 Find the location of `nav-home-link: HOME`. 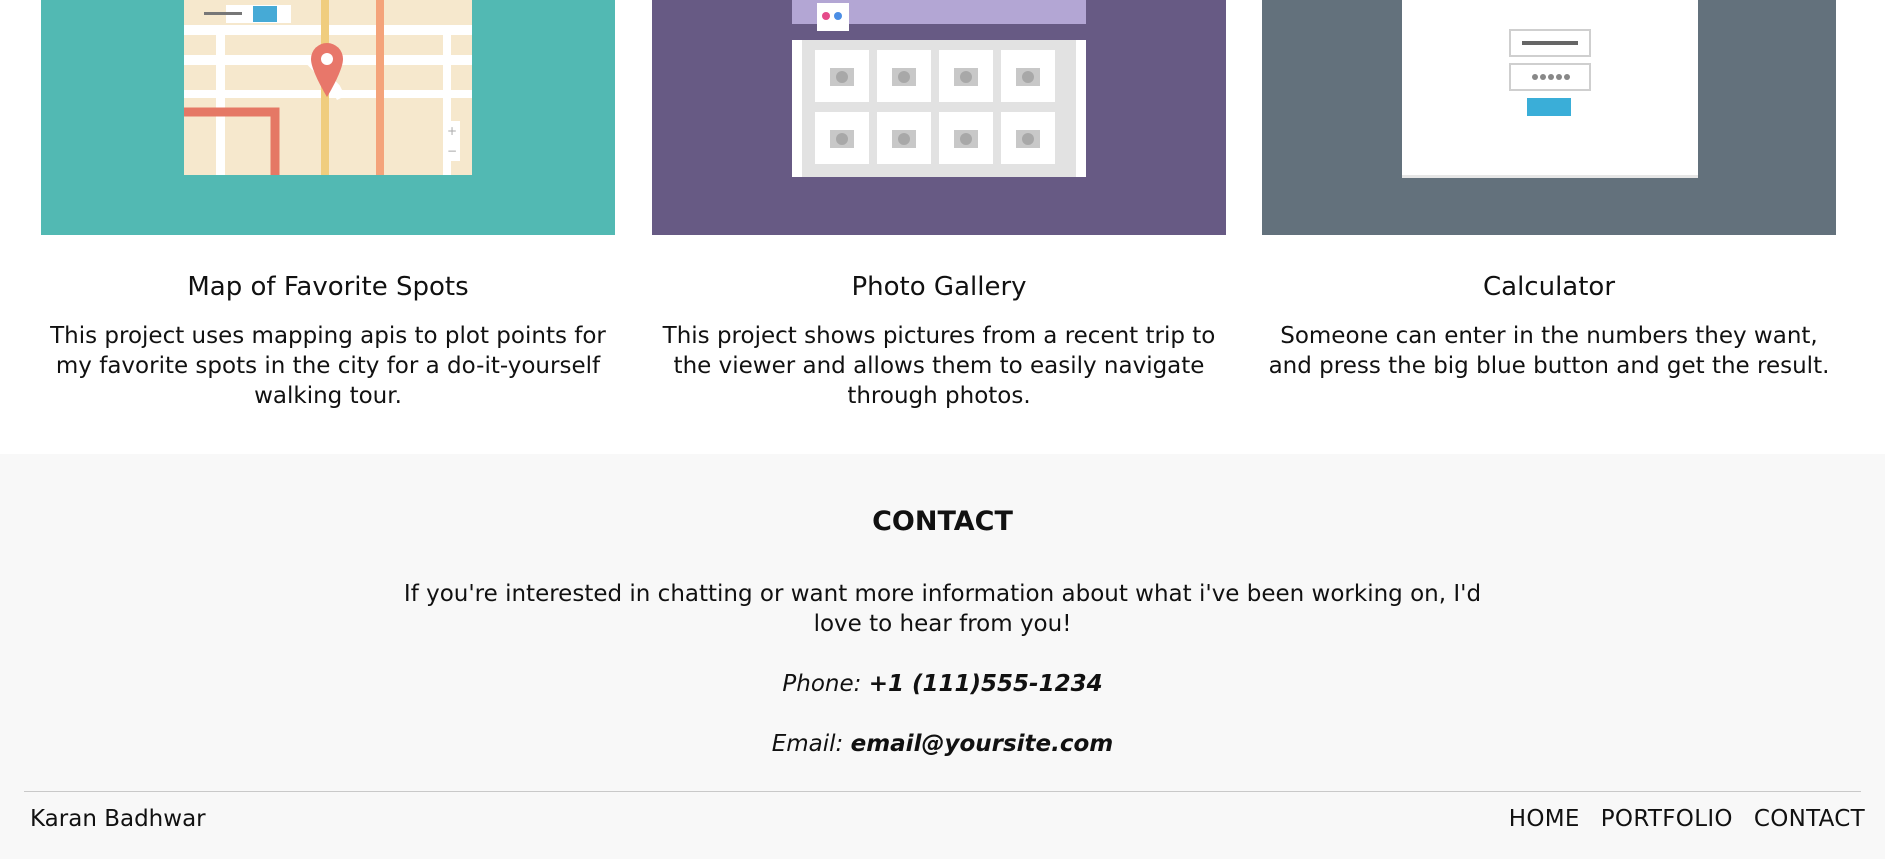

nav-home-link: HOME is located at coordinates (1544, 819).